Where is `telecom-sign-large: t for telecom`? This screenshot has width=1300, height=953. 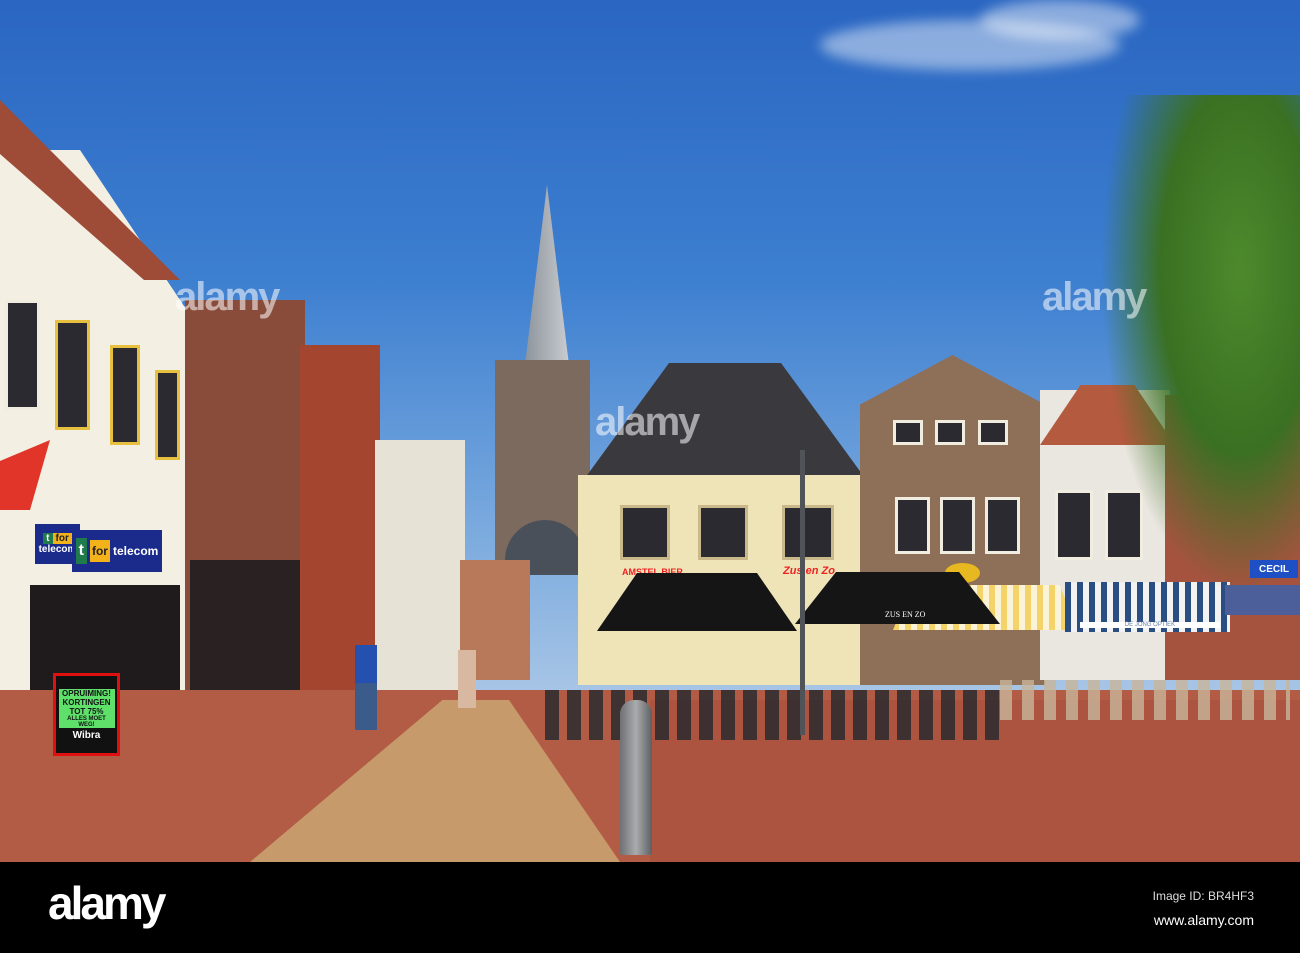
telecom-sign-large: t for telecom is located at coordinates (117, 551).